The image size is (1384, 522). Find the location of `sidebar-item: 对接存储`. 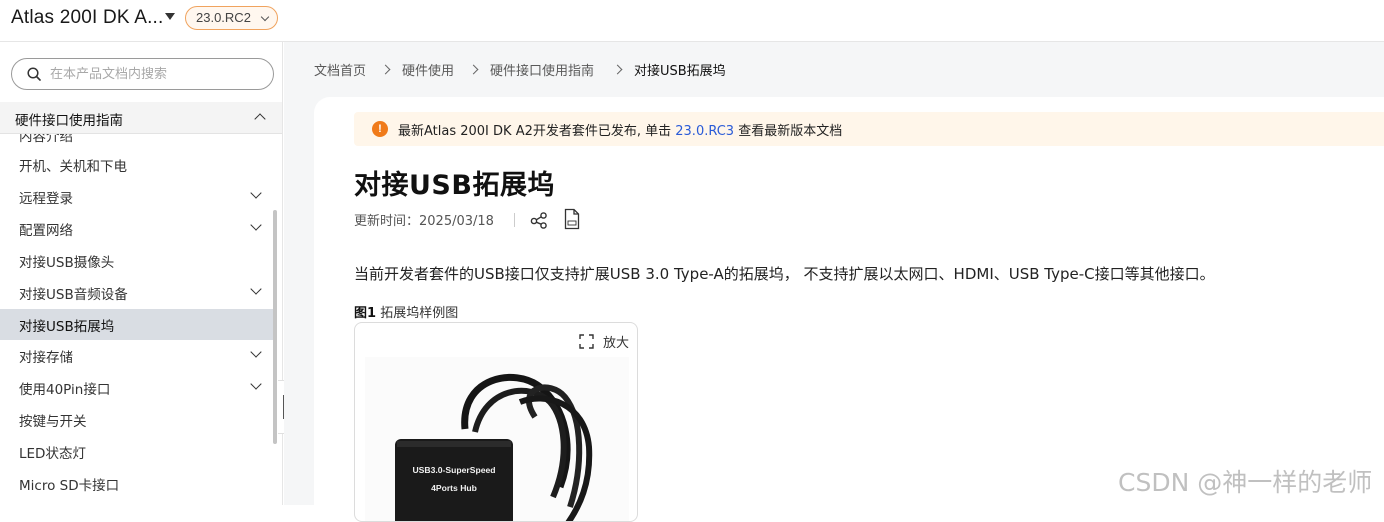

sidebar-item: 对接存储 is located at coordinates (138, 355).